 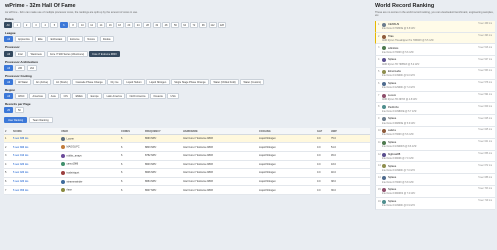 What do you see at coordinates (9, 81) in the screenshot?
I see `cooling-chip: All` at bounding box center [9, 81].